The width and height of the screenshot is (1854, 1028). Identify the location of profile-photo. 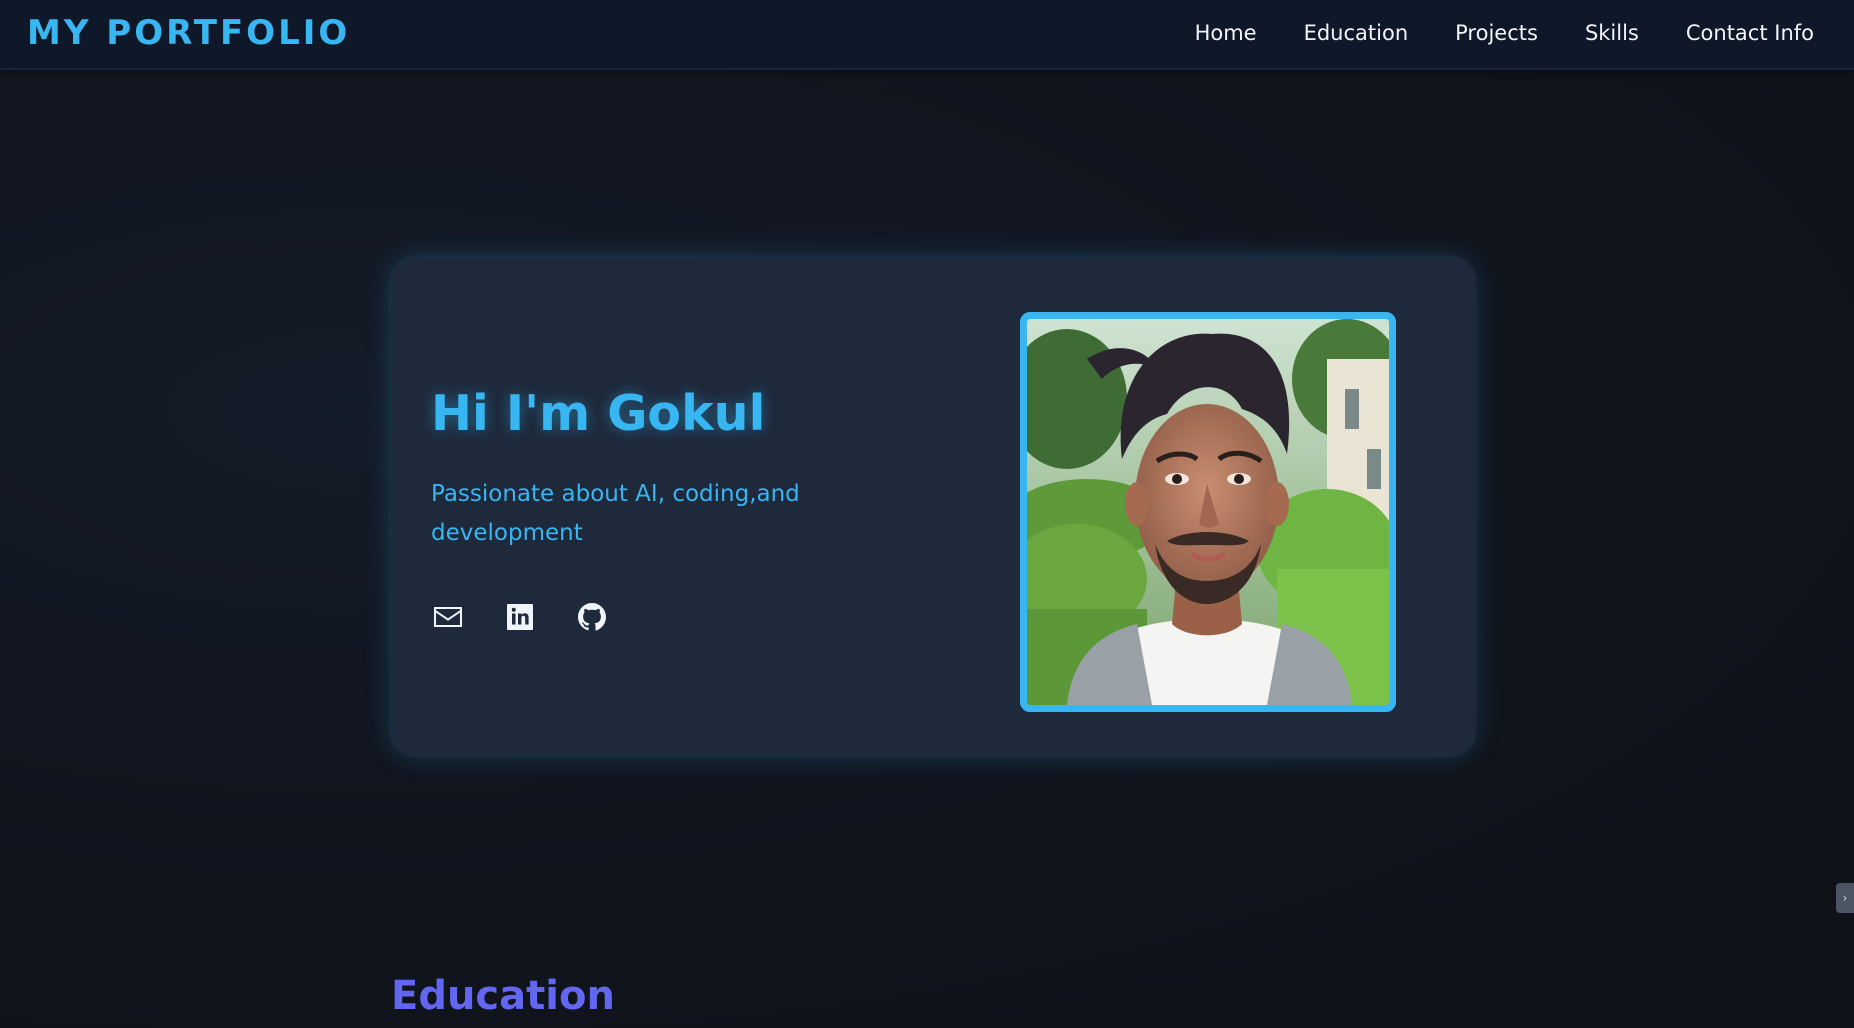
(1208, 512).